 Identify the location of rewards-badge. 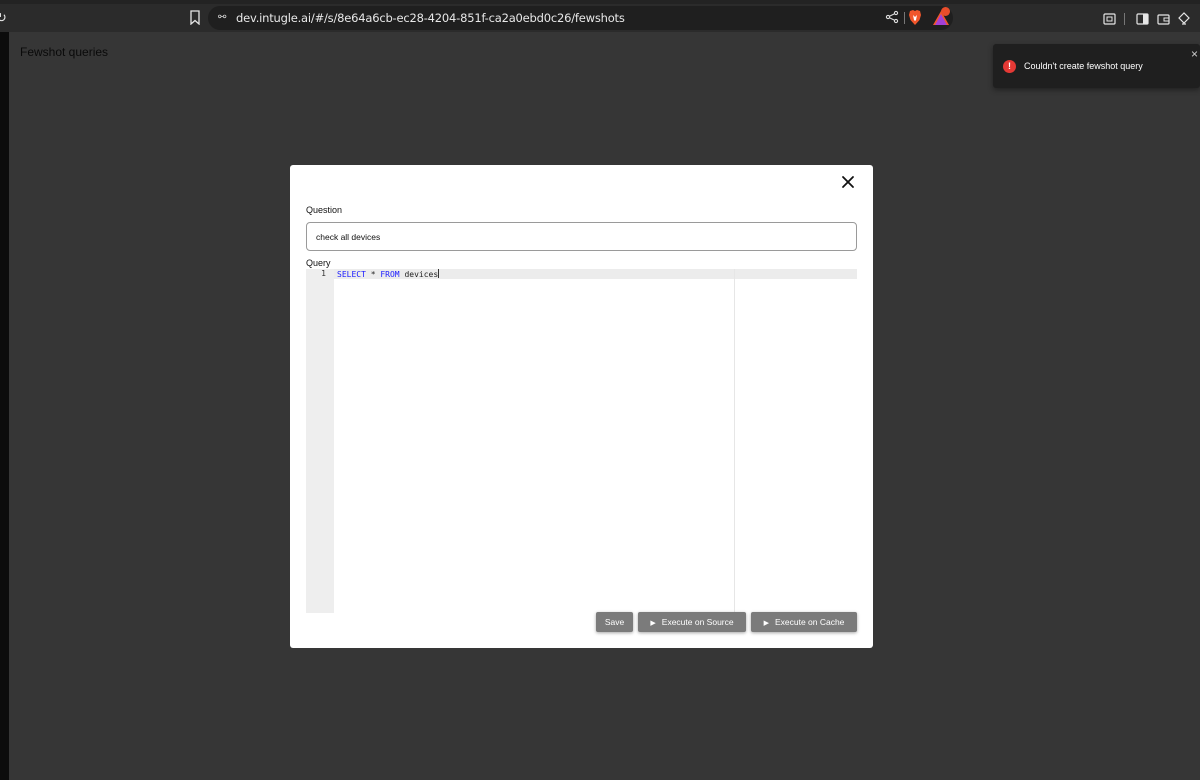
(945, 11).